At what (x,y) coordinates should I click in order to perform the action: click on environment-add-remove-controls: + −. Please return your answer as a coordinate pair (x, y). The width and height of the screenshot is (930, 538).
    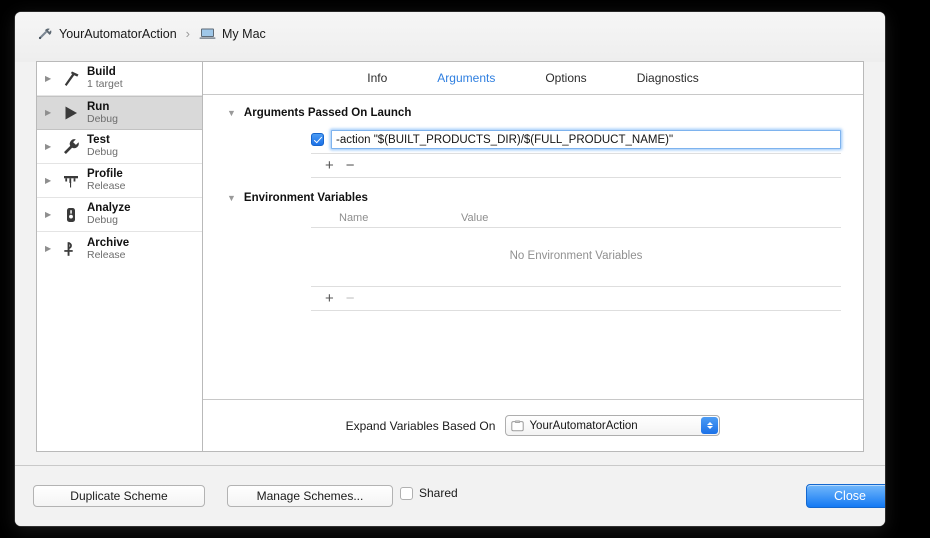
    Looking at the image, I should click on (576, 298).